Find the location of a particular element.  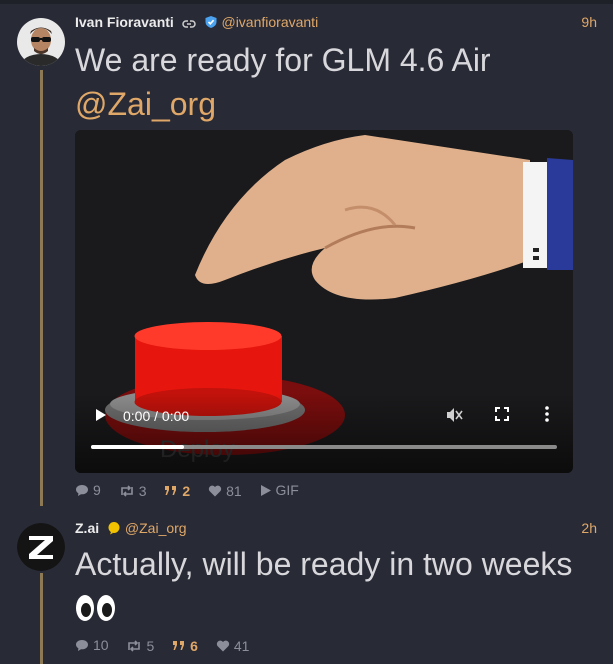

repost-button: 3 is located at coordinates (133, 490).